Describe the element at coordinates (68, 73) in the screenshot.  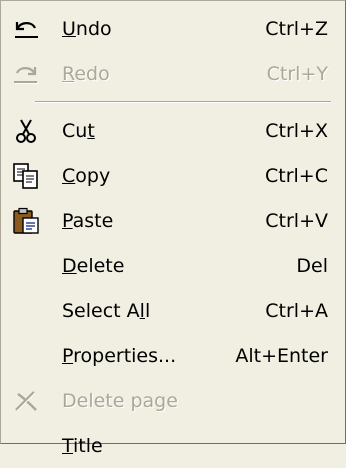
I see `access-key: R` at that location.